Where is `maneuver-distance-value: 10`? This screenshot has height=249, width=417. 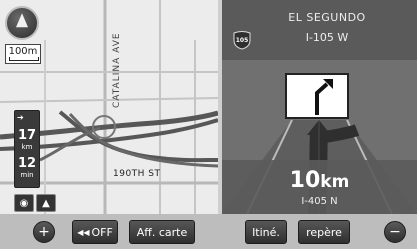 maneuver-distance-value: 10 is located at coordinates (305, 180).